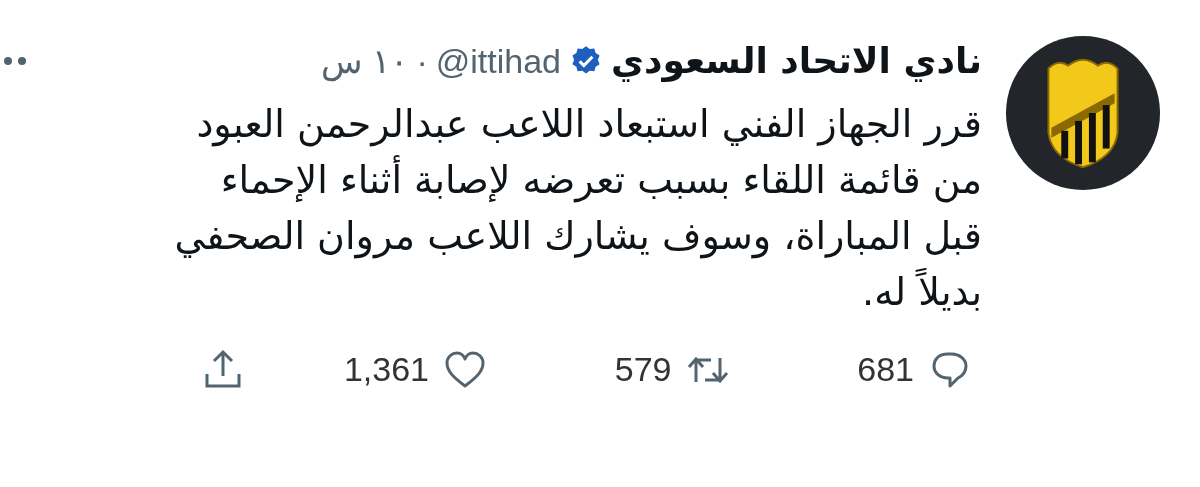 Image resolution: width=1200 pixels, height=487 pixels. I want to click on avatar-image, so click(1083, 113).